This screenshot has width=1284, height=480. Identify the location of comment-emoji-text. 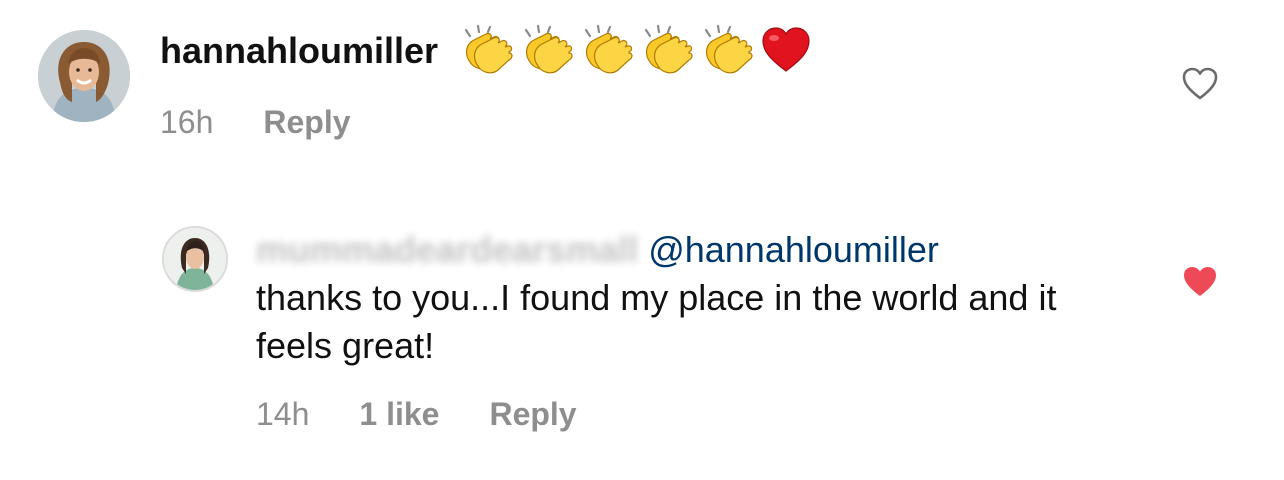
(634, 51).